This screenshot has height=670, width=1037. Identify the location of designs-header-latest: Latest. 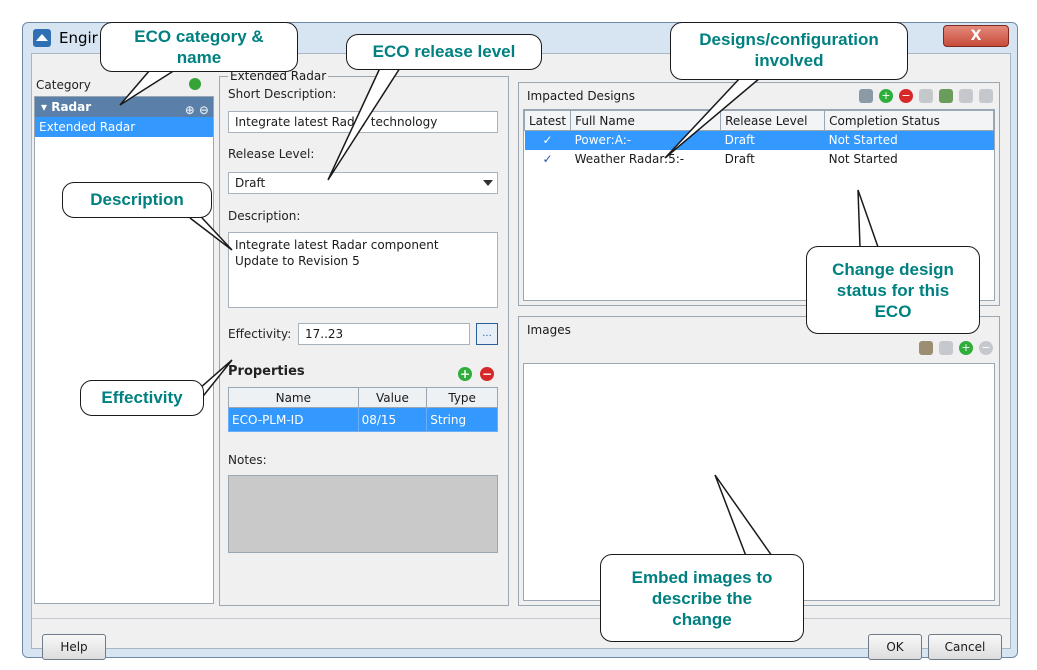
(547, 120).